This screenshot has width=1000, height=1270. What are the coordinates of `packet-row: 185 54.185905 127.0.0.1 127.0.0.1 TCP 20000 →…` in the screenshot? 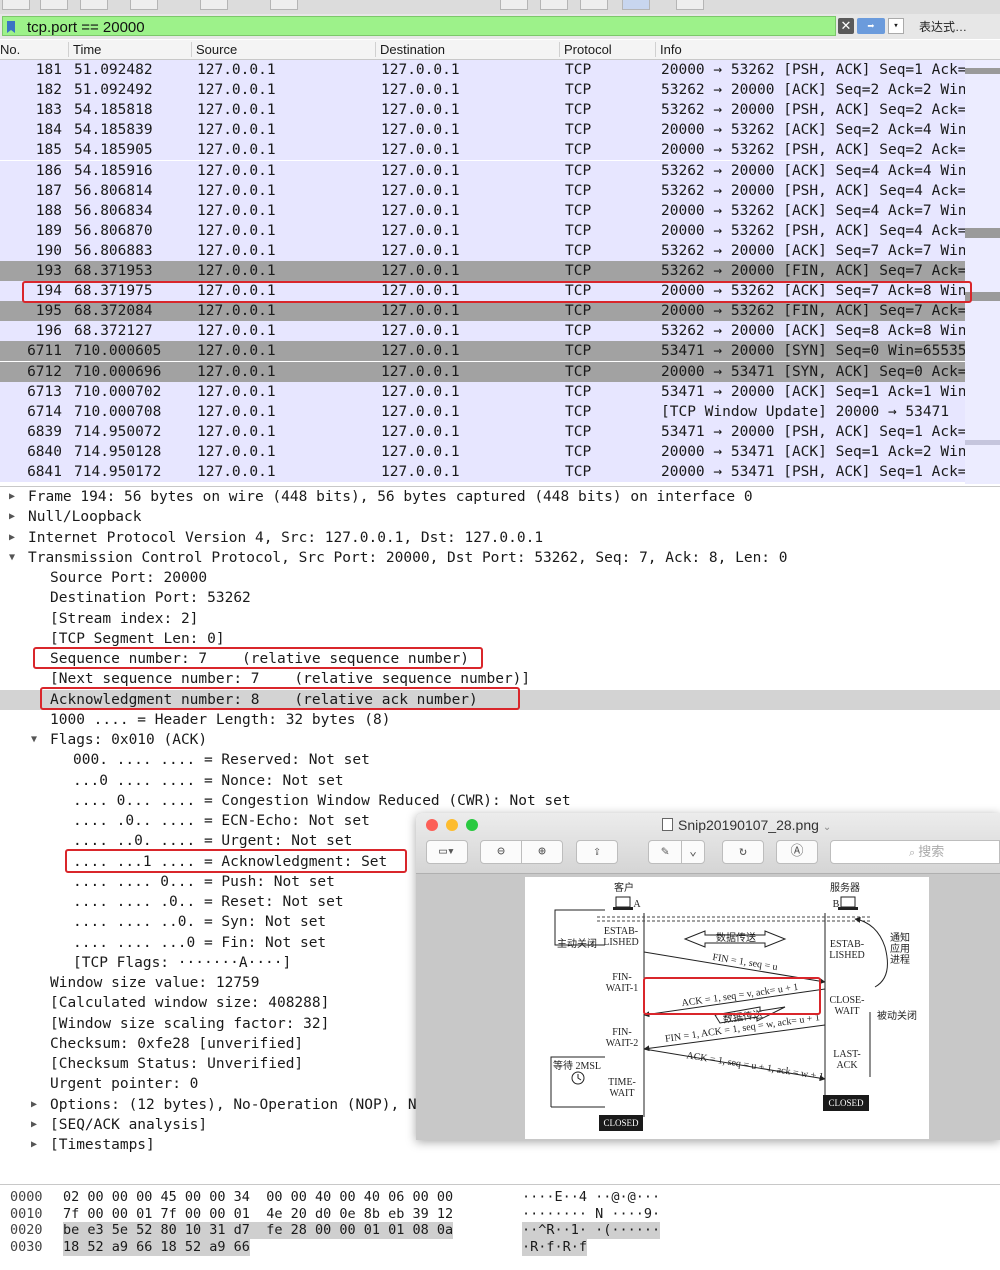 It's located at (500, 150).